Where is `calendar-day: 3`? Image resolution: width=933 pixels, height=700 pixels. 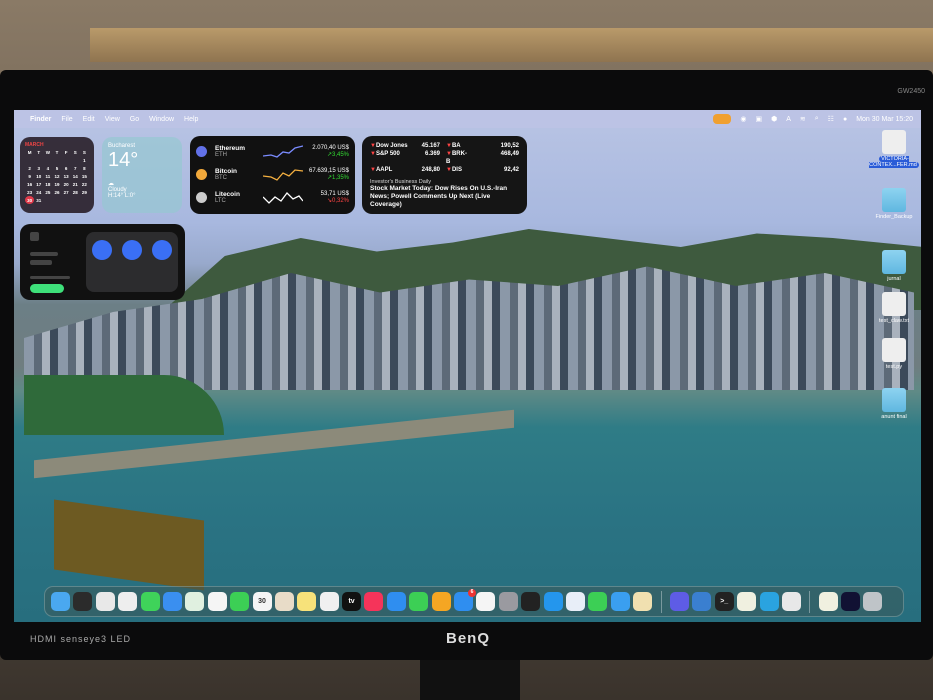
calendar-day: 3 is located at coordinates (38, 168).